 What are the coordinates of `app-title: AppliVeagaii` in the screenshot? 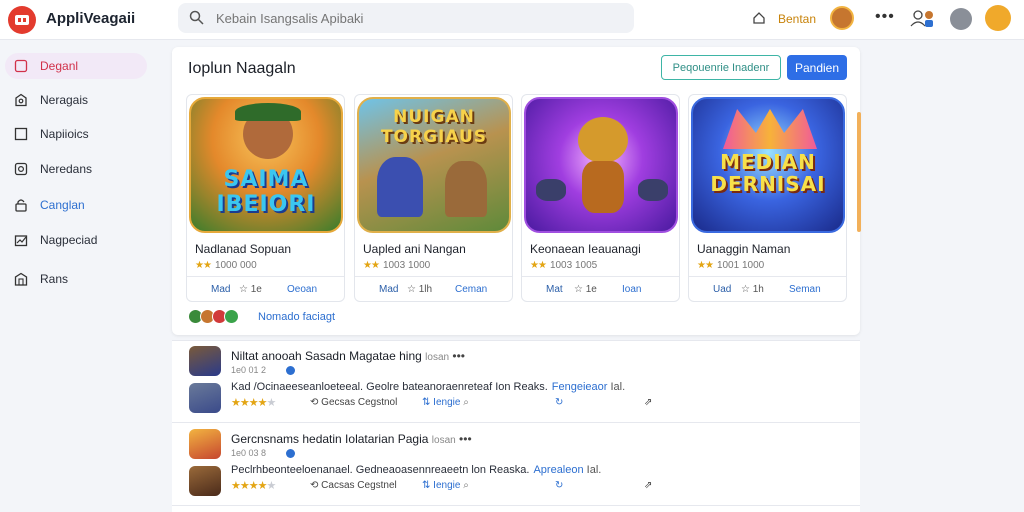 It's located at (91, 18).